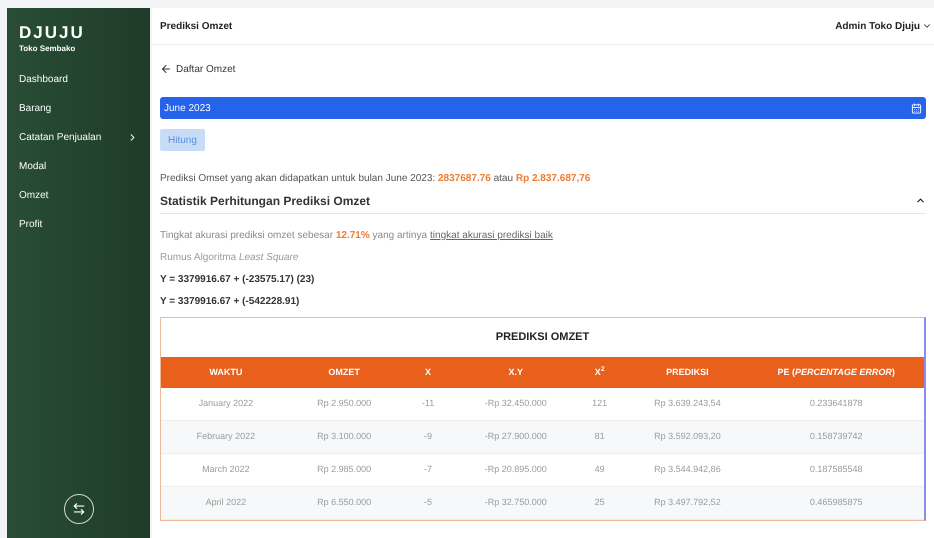 The image size is (934, 538). I want to click on table-cell-text: 0.187585548, so click(836, 469).